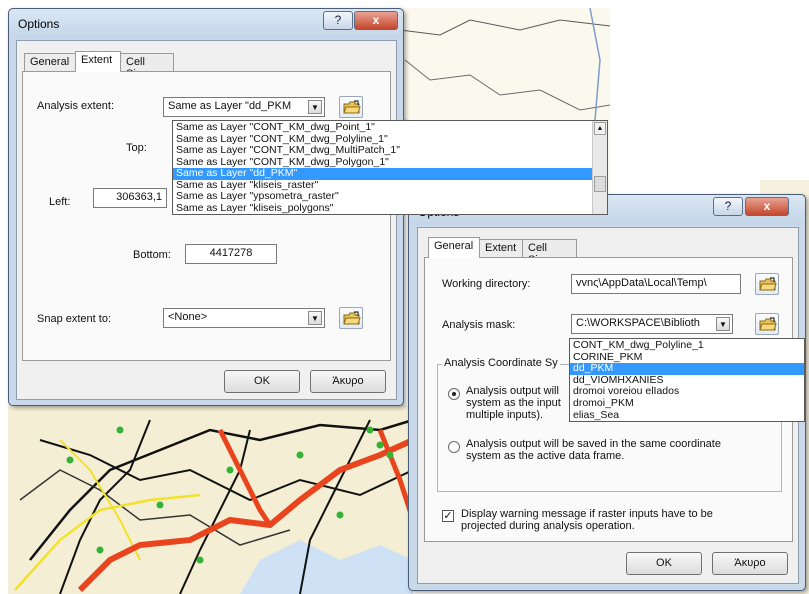  I want to click on dropdown-option: Same as Layer "kliseis_polygons", so click(382, 208).